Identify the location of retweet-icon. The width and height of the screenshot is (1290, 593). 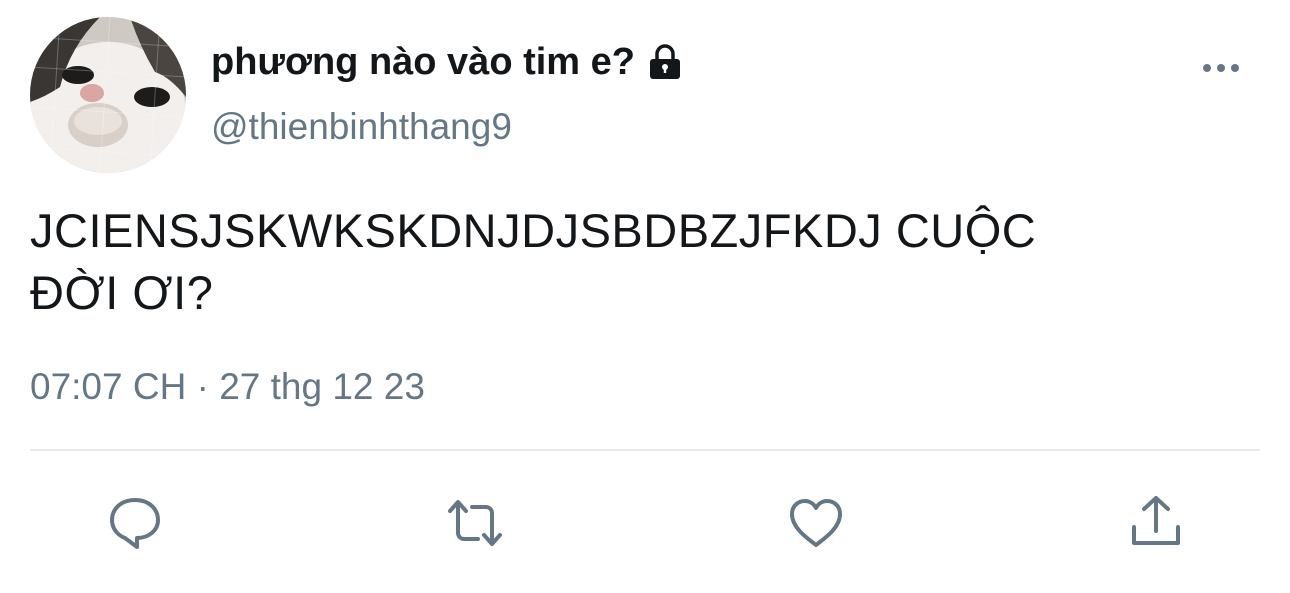
(475, 523).